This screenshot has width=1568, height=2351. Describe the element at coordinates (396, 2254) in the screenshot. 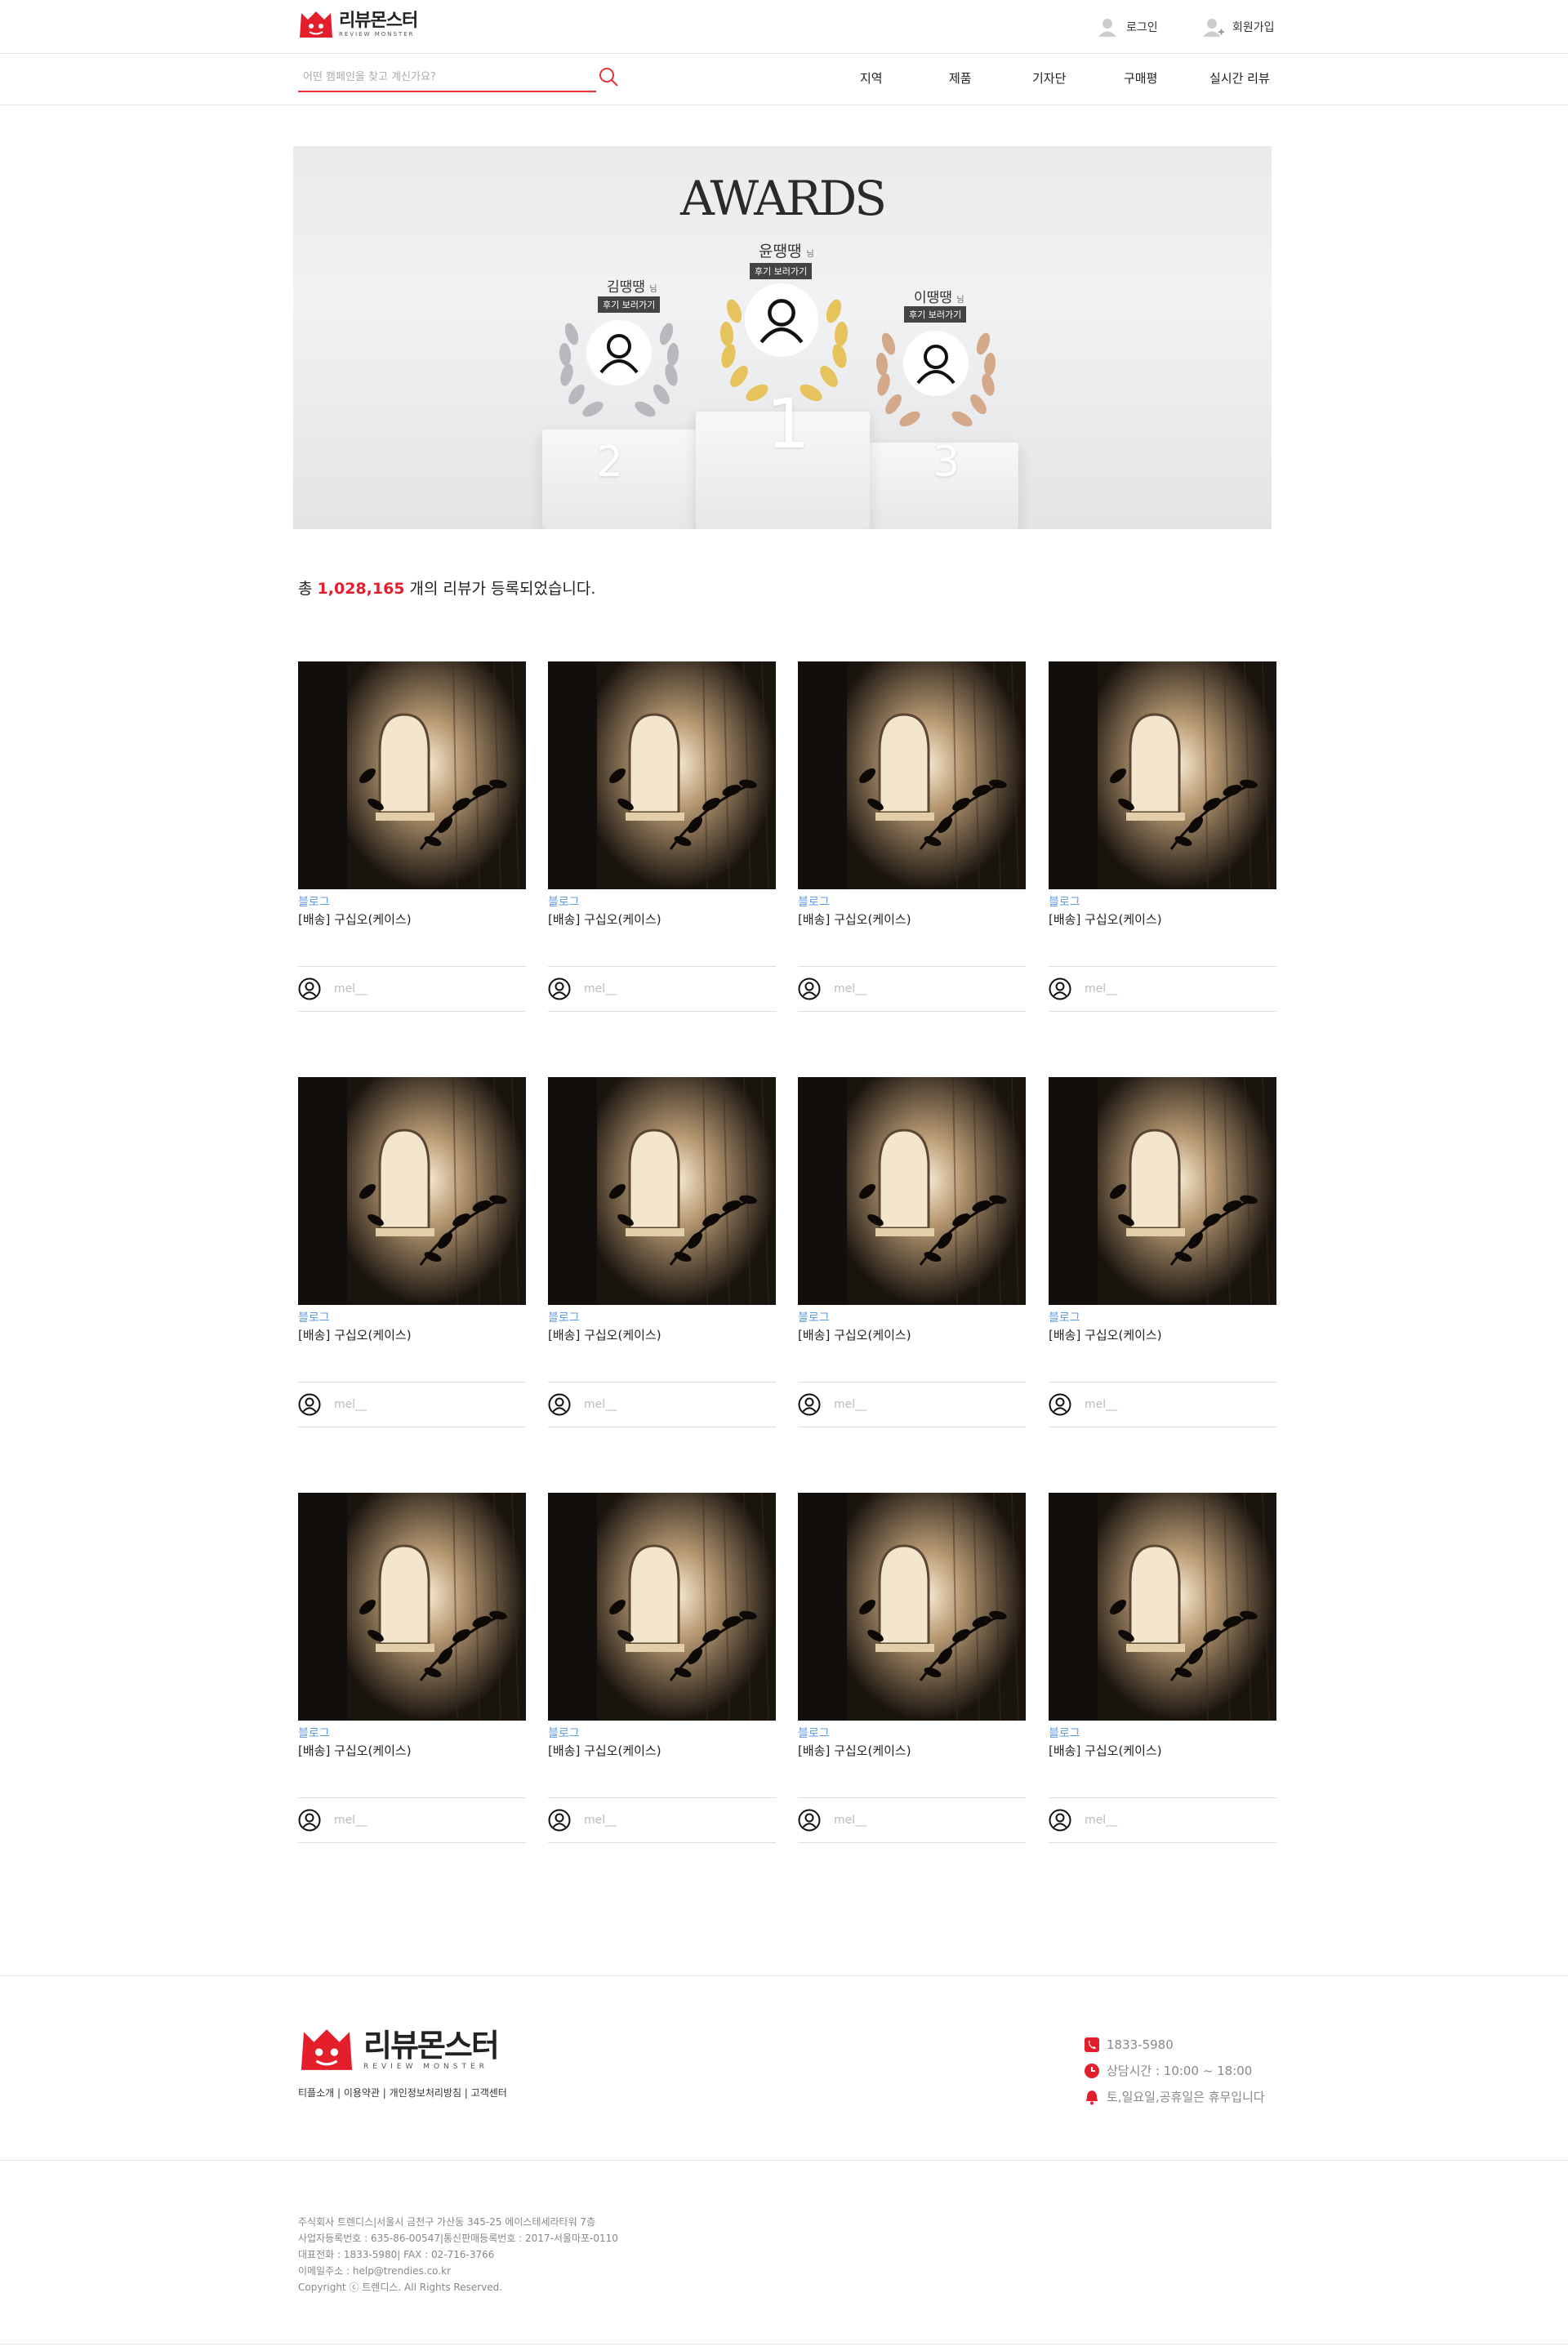

I see `phone-fax-line: 대표전화 : 1833-5980| FAX : 02-716-3766` at that location.